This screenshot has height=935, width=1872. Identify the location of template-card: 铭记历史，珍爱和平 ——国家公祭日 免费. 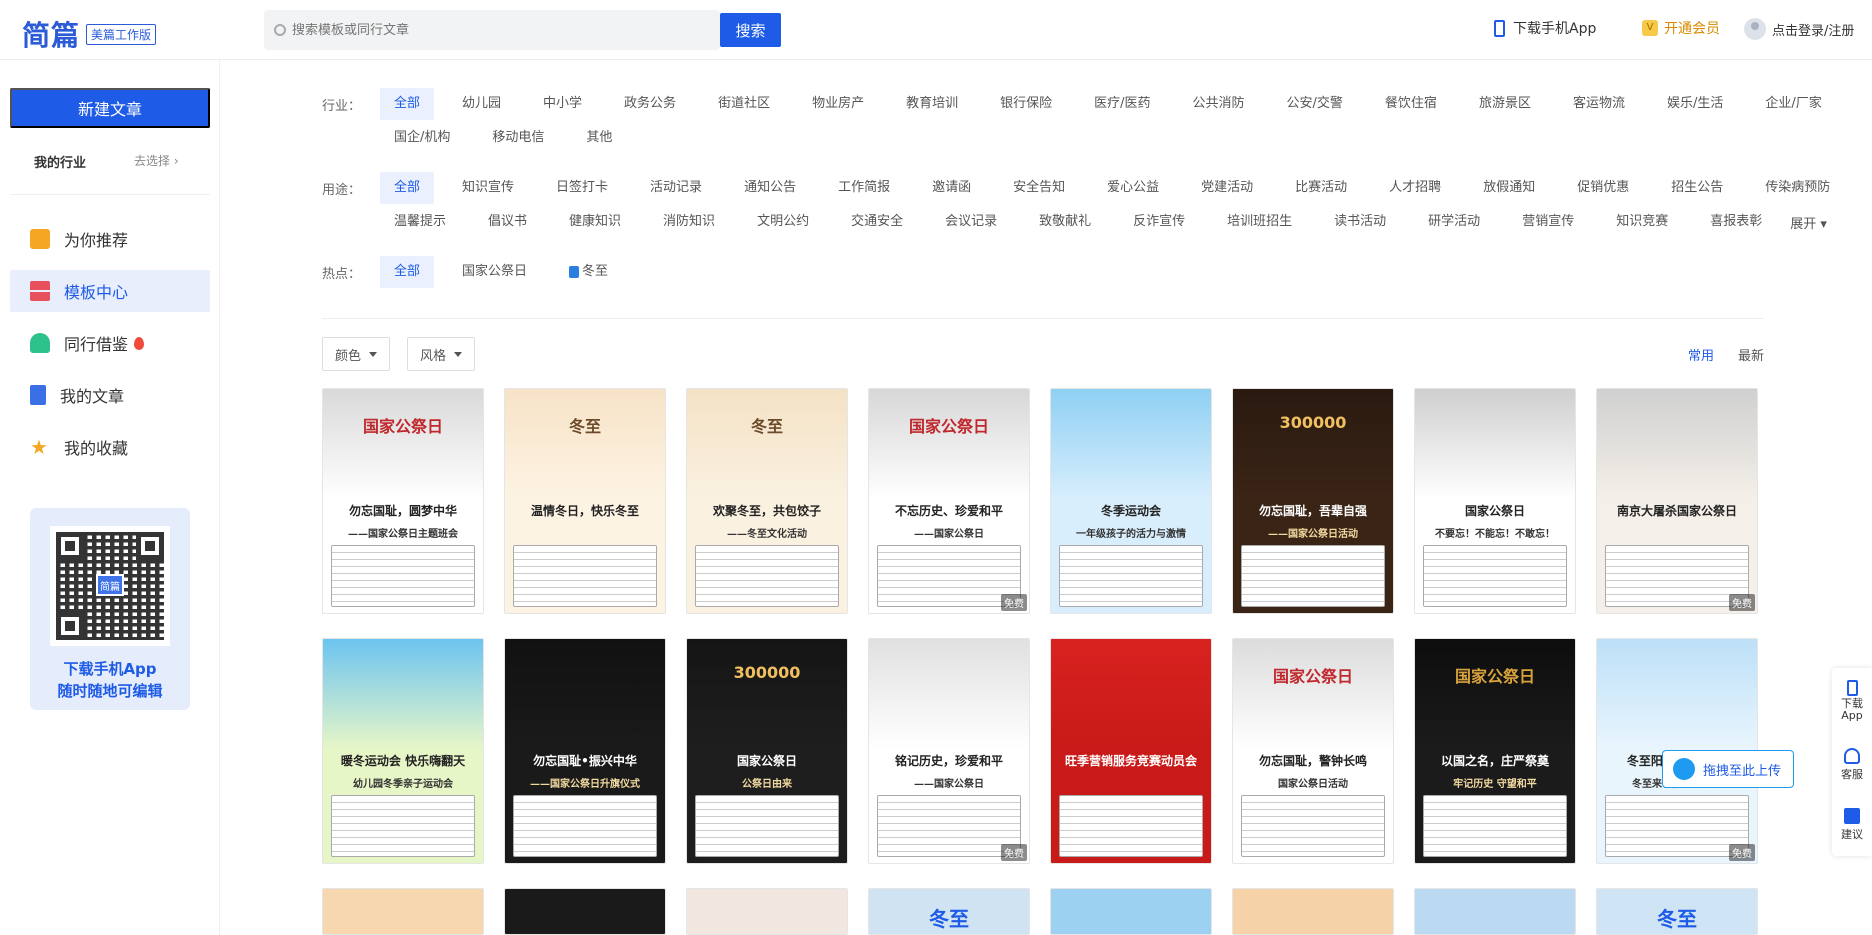
(949, 751).